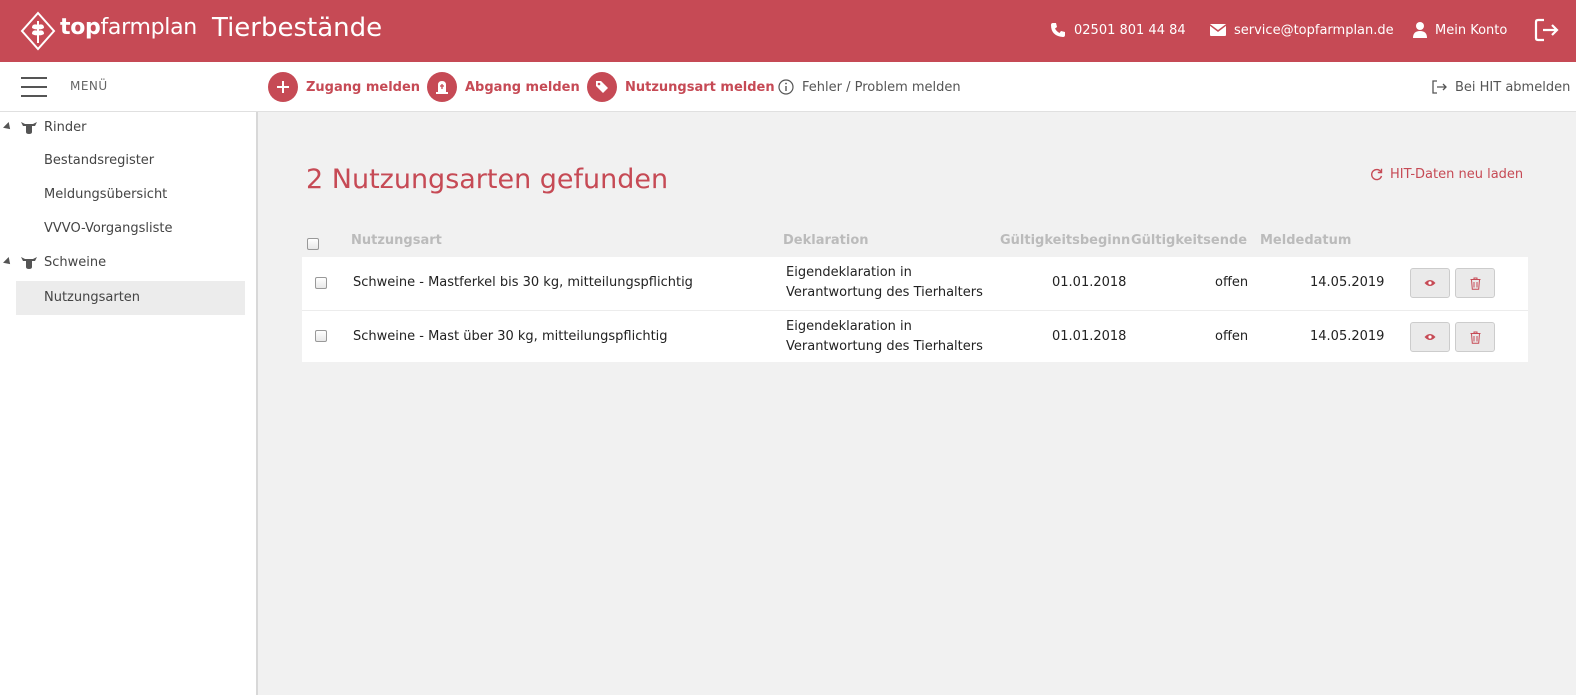 The image size is (1576, 695). I want to click on page-title: 2 Nutzungsarten gefunden, so click(487, 179).